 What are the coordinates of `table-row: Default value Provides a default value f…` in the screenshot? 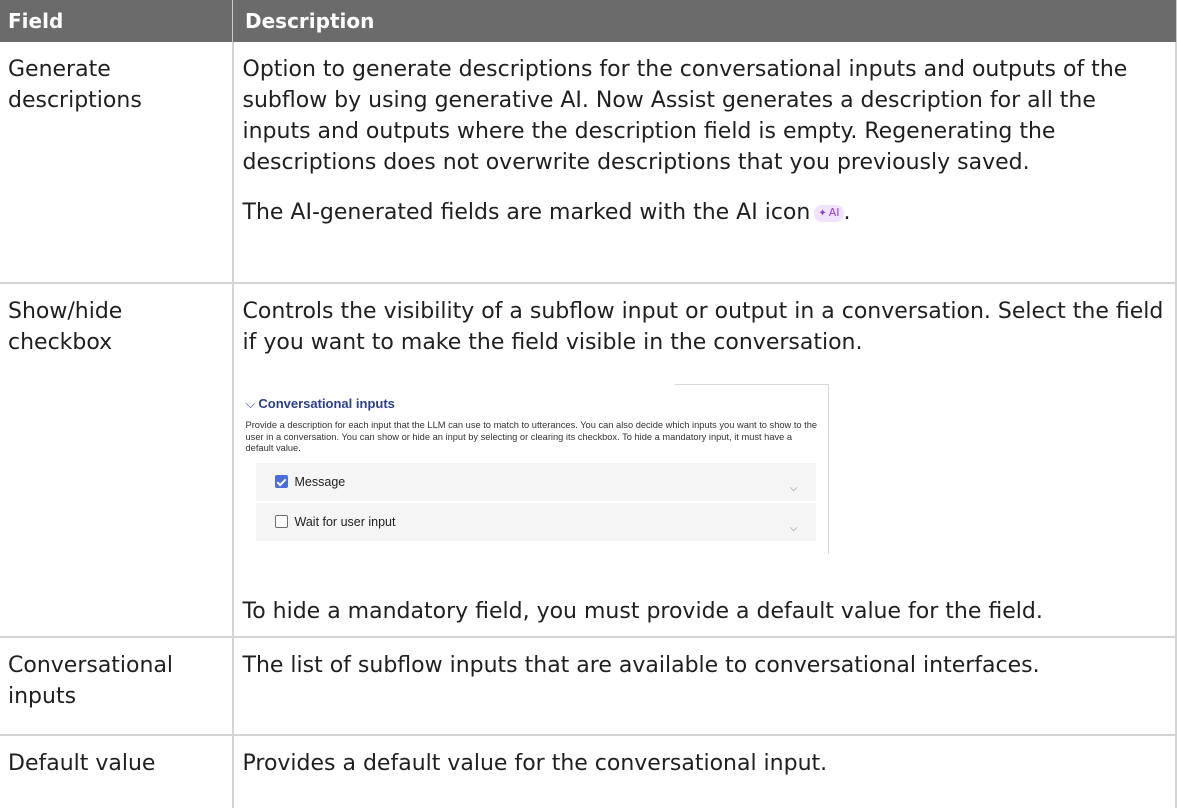 It's located at (588, 771).